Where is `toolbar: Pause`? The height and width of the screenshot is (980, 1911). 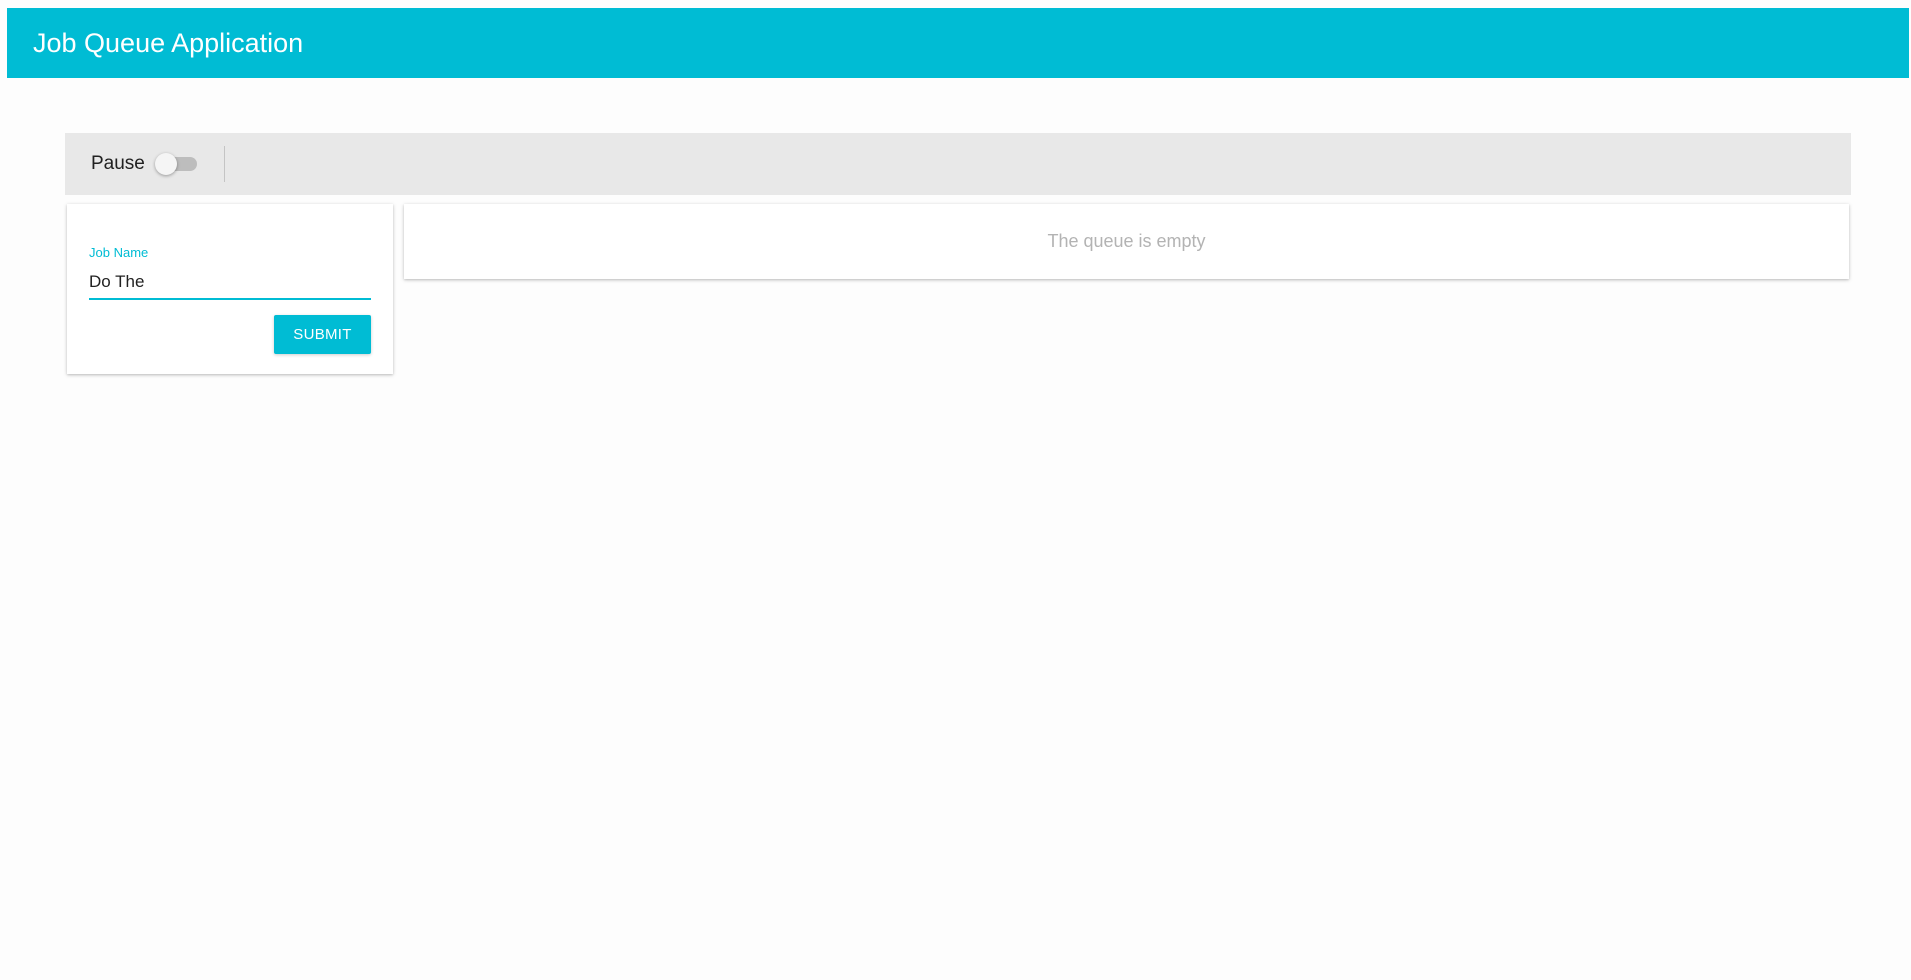 toolbar: Pause is located at coordinates (958, 164).